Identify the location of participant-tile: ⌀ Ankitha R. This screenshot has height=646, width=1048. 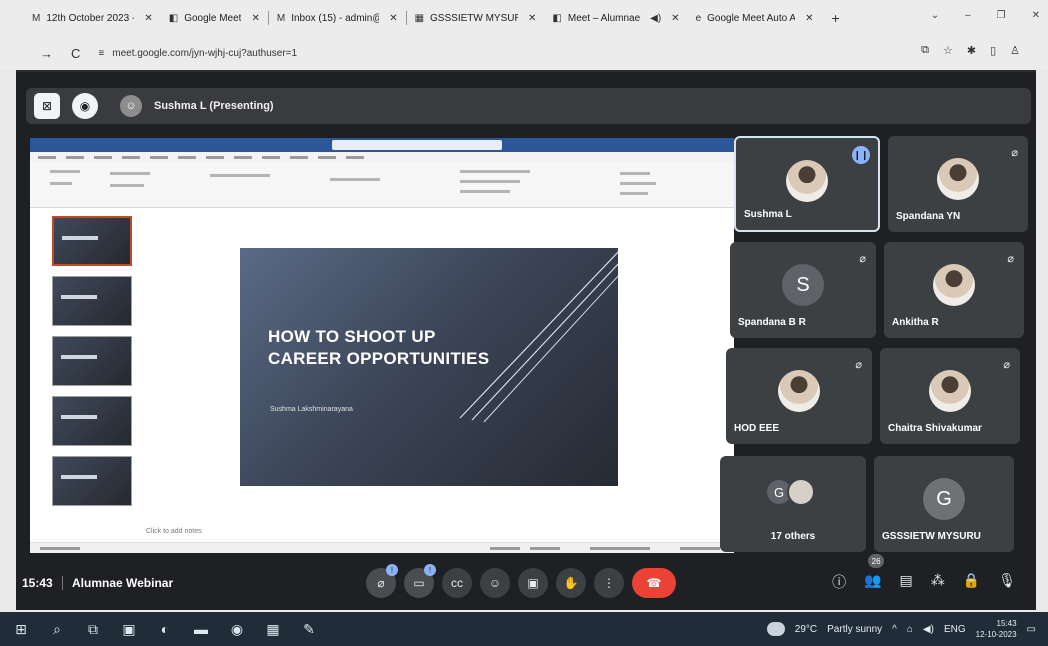
(954, 290).